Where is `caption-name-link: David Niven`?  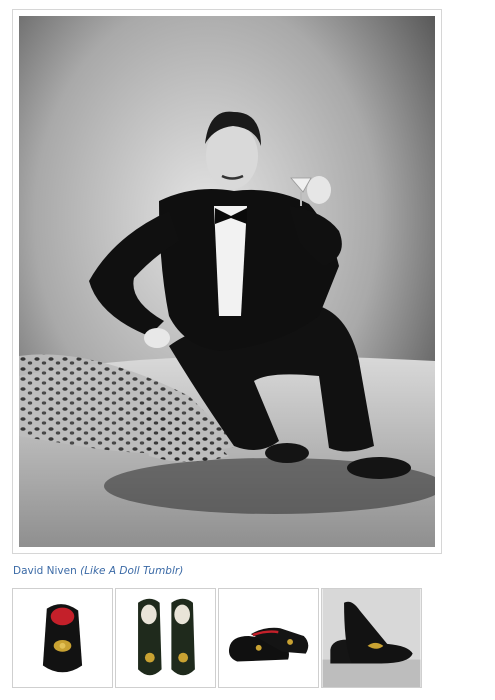 caption-name-link: David Niven is located at coordinates (45, 571).